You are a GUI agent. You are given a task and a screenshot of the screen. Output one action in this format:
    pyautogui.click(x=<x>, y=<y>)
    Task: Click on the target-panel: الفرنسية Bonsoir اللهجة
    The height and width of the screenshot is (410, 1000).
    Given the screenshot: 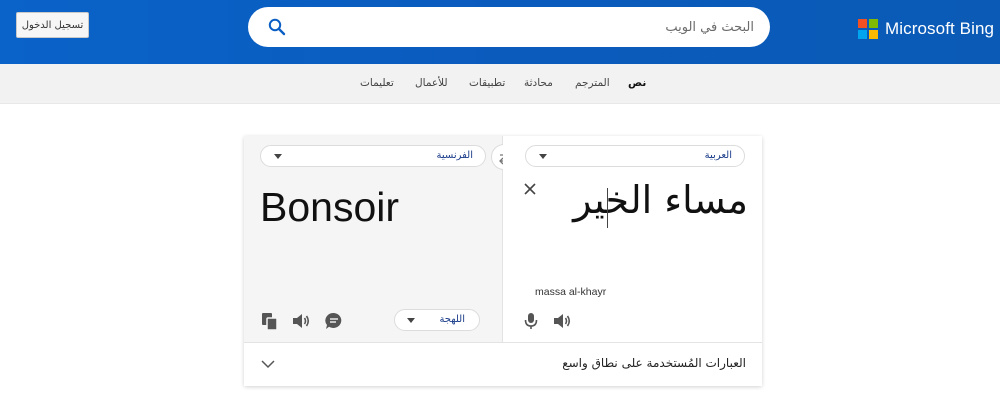 What is the action you would take?
    pyautogui.click(x=373, y=239)
    